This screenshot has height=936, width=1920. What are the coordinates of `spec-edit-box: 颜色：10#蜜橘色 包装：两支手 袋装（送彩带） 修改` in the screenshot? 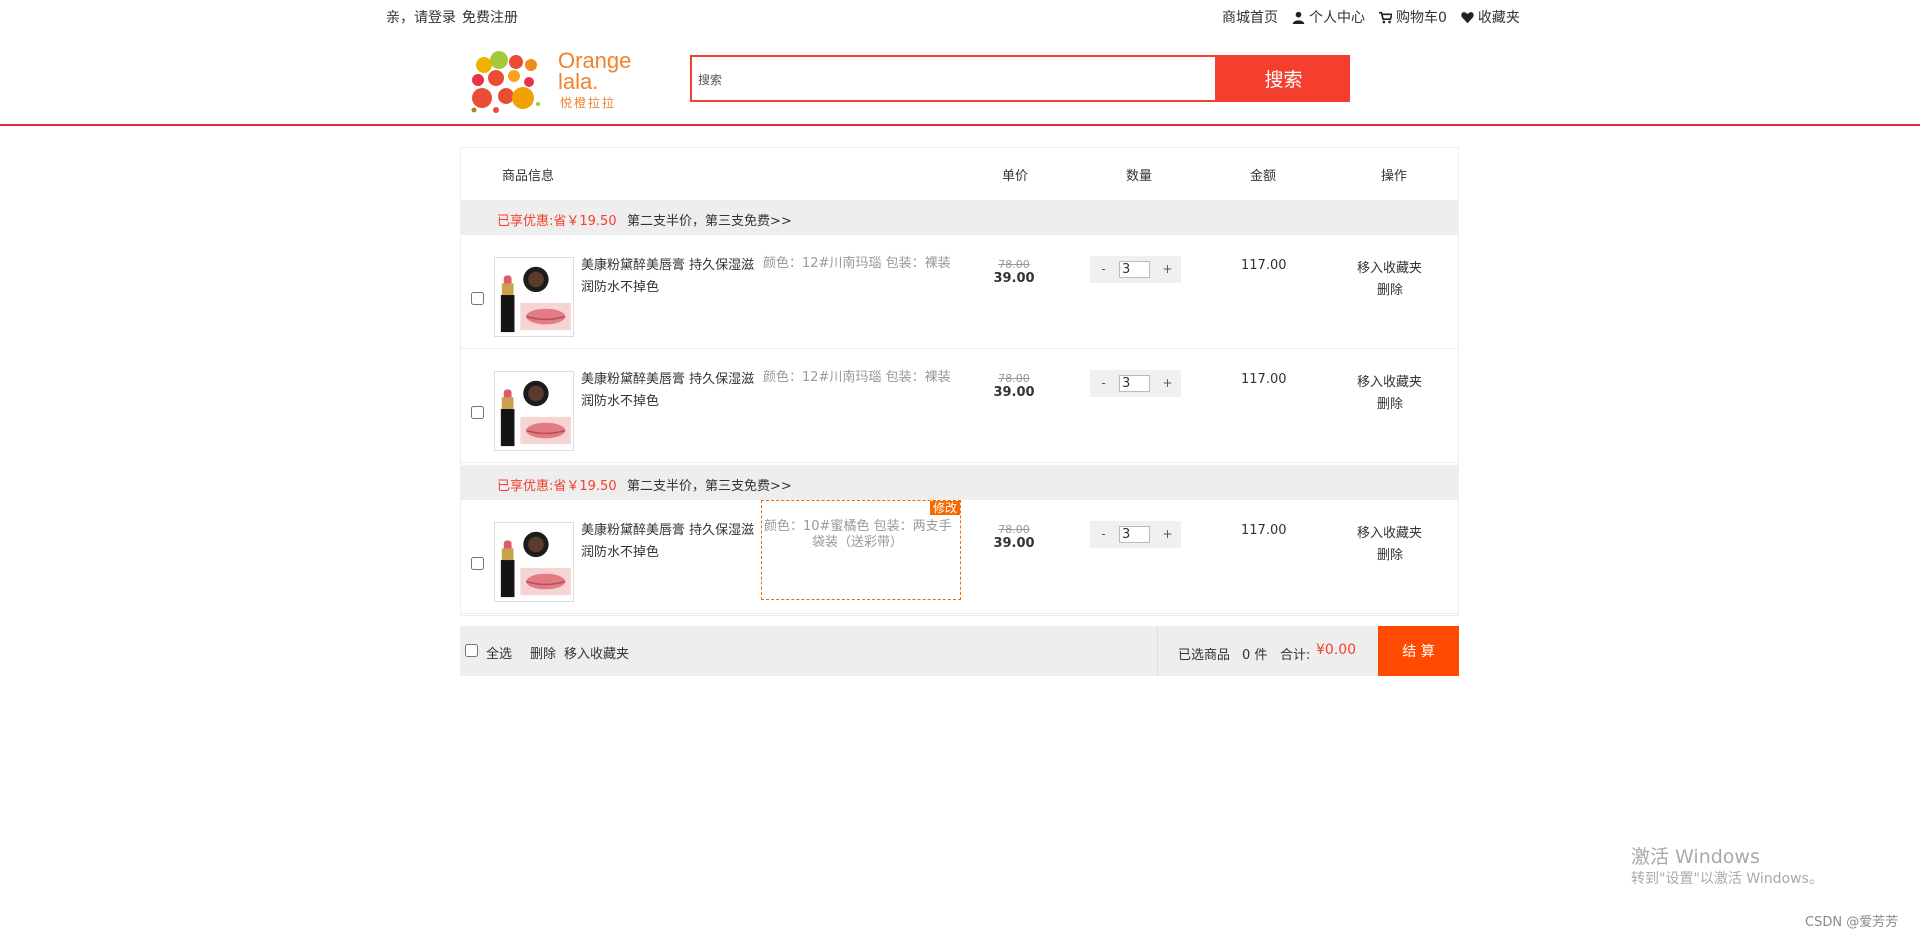 It's located at (861, 550).